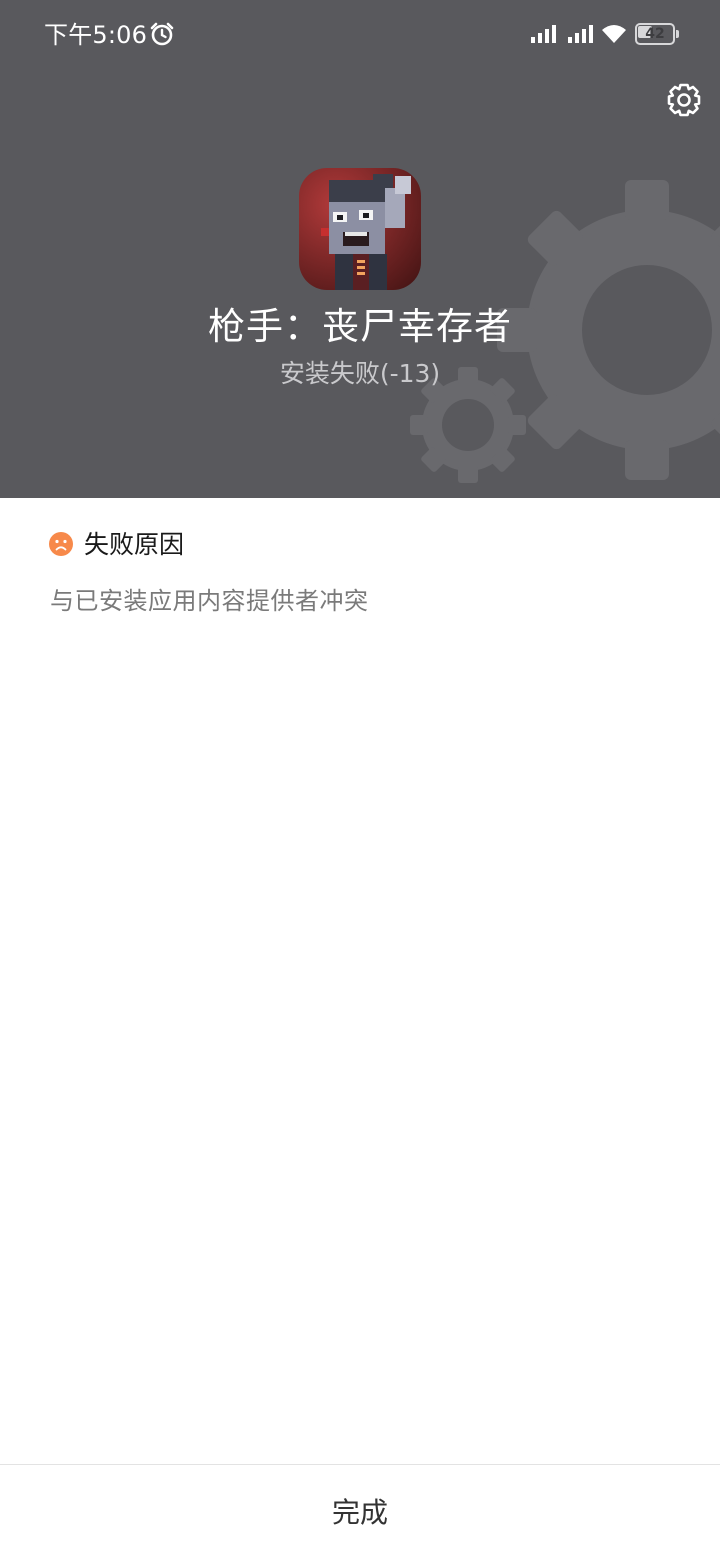 This screenshot has width=720, height=1560. I want to click on wifi-icon, so click(614, 34).